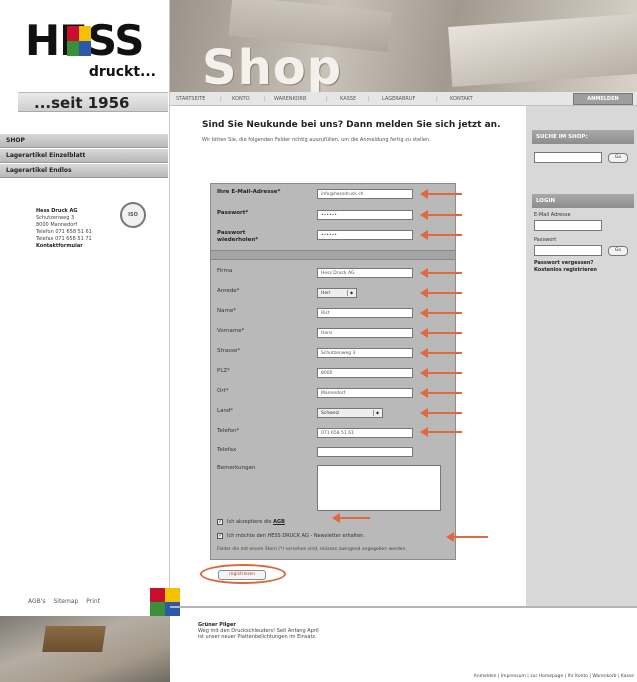 The image size is (637, 682). What do you see at coordinates (365, 273) in the screenshot?
I see `firma-field: Hess Druck AG` at bounding box center [365, 273].